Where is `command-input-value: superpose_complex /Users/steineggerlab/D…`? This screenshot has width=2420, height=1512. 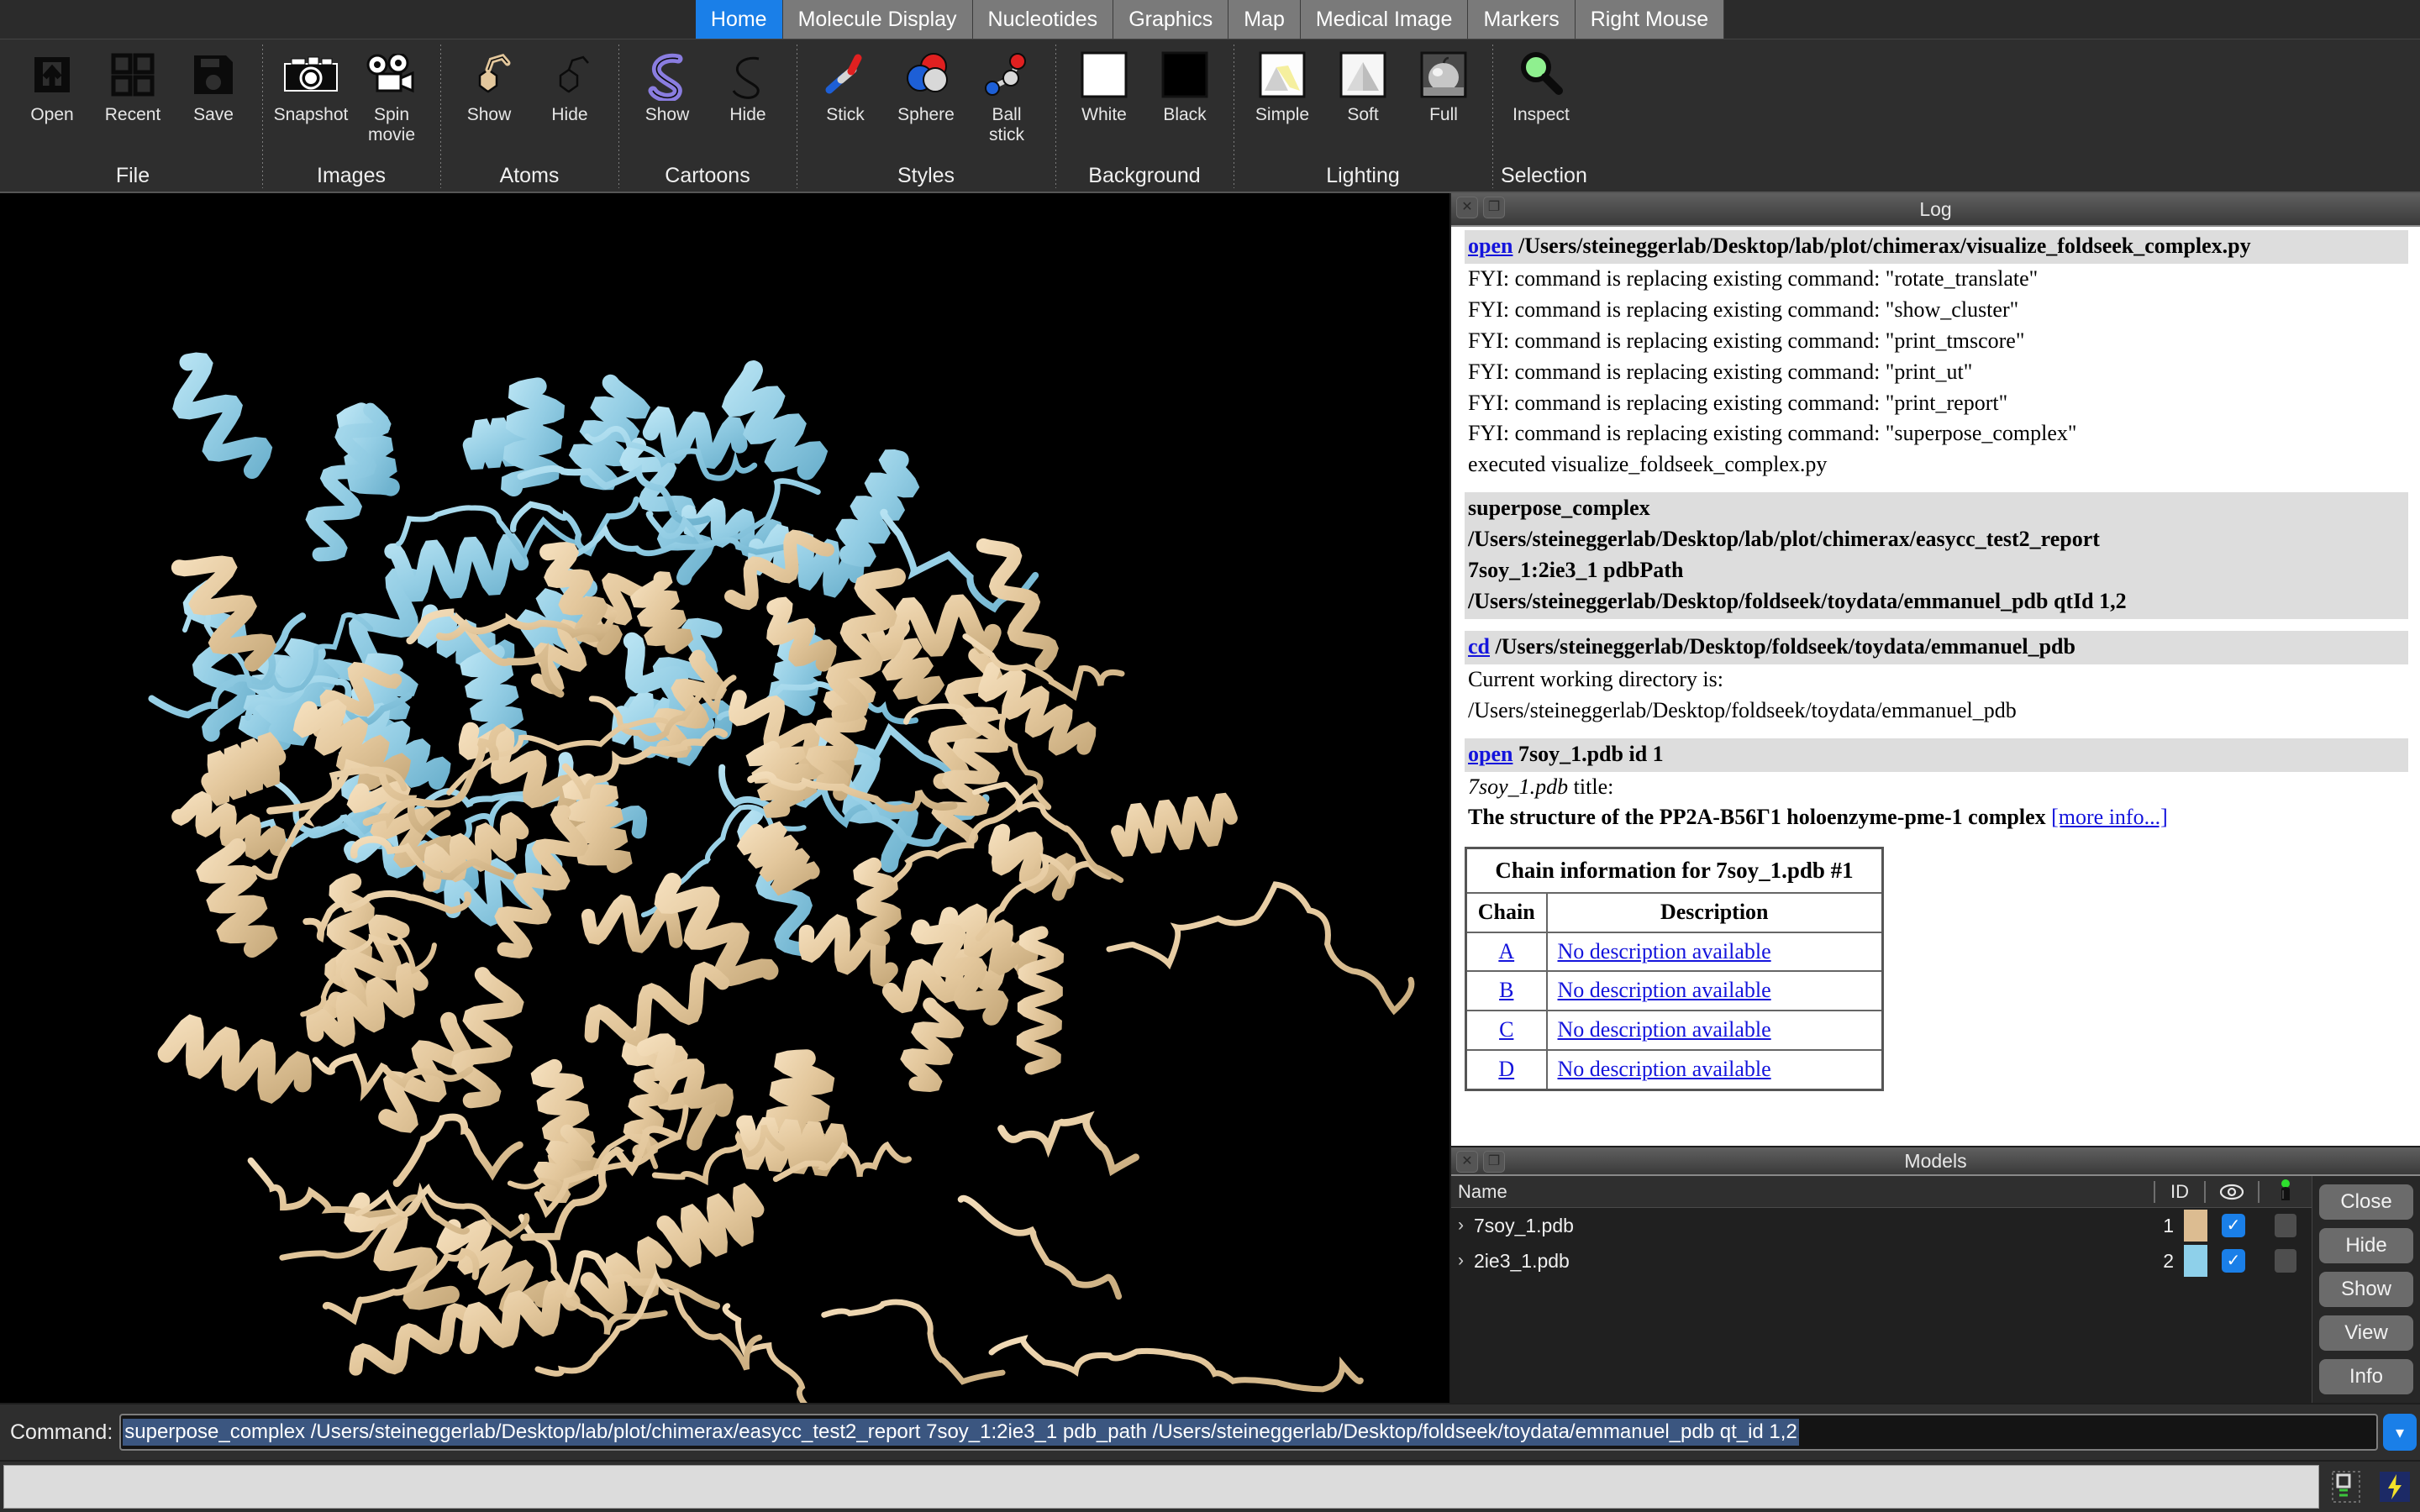 command-input-value: superpose_complex /Users/steineggerlab/D… is located at coordinates (961, 1432).